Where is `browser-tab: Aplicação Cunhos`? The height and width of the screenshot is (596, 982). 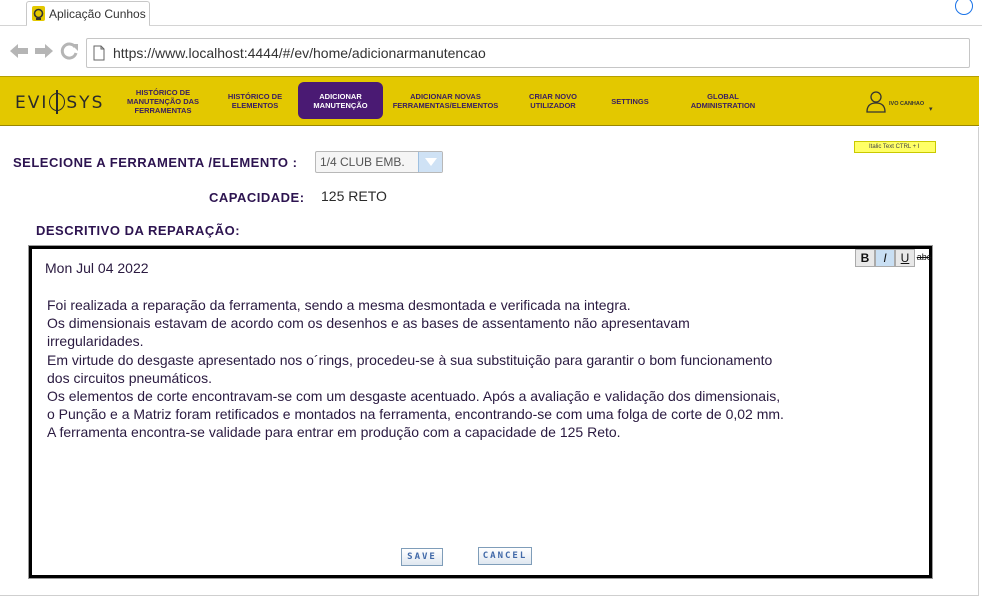
browser-tab: Aplicação Cunhos is located at coordinates (88, 13).